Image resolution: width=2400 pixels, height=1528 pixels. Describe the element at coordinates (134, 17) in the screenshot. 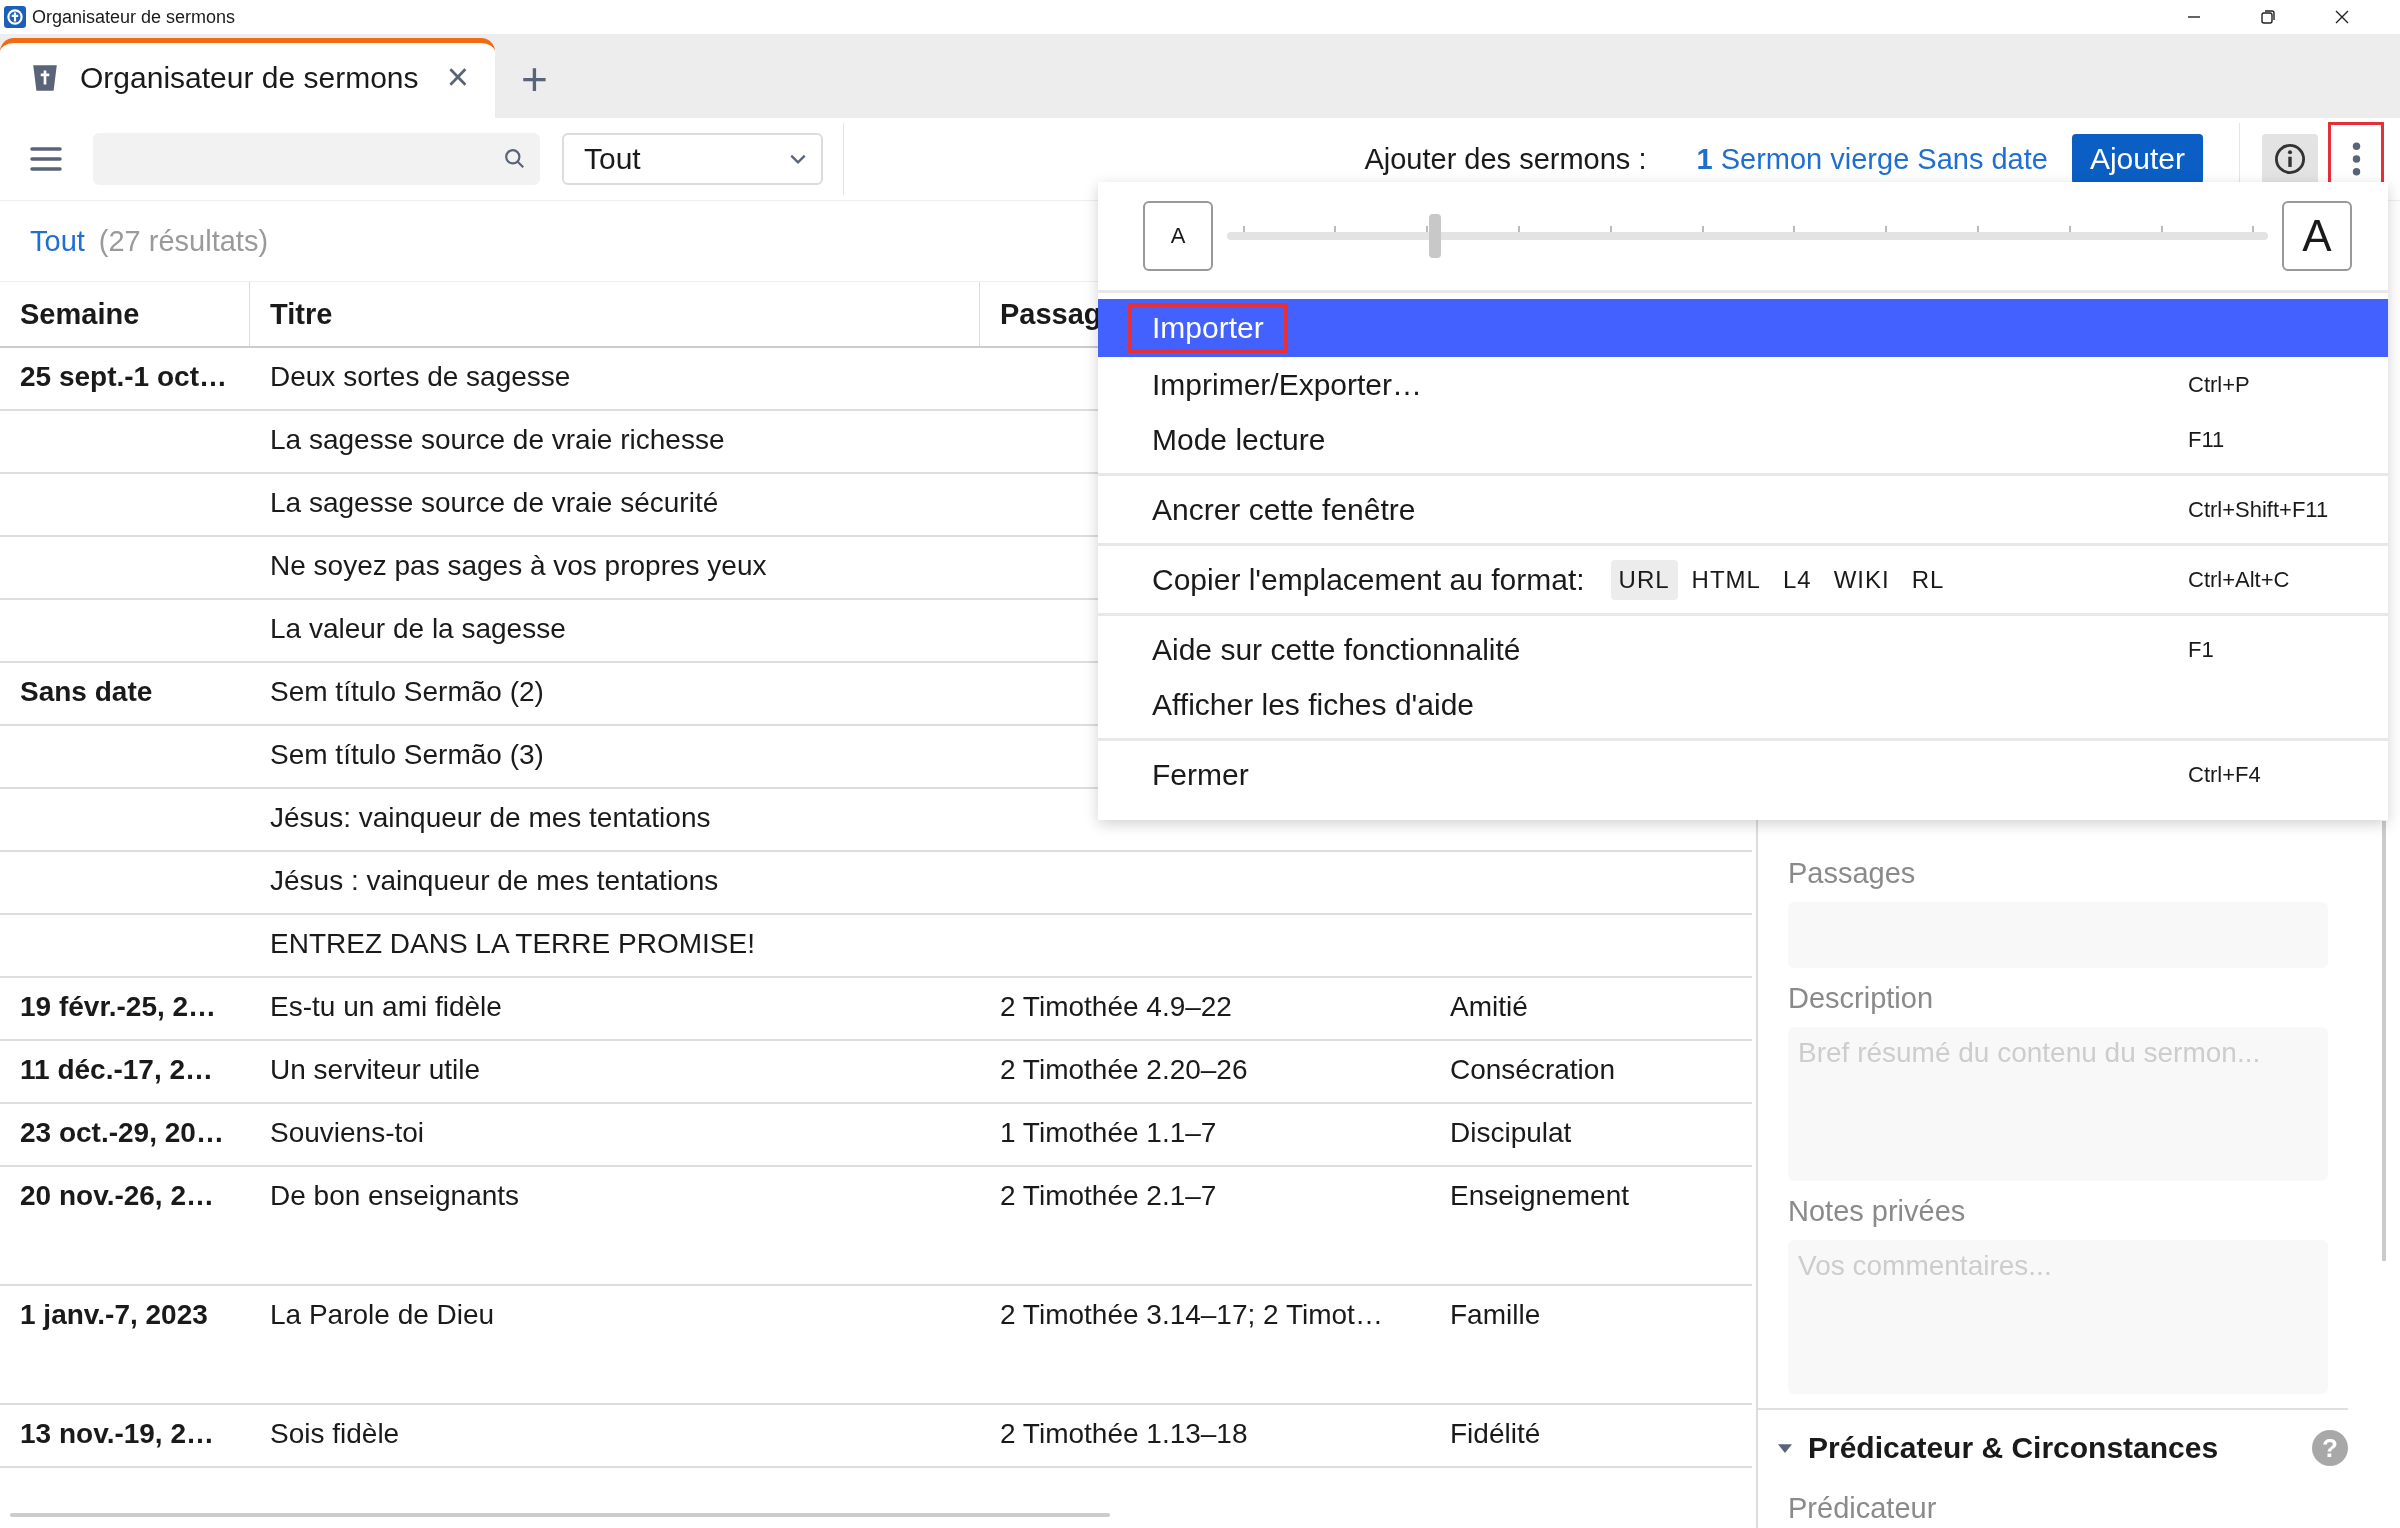

I see `window-title: Organisateur de sermons` at that location.